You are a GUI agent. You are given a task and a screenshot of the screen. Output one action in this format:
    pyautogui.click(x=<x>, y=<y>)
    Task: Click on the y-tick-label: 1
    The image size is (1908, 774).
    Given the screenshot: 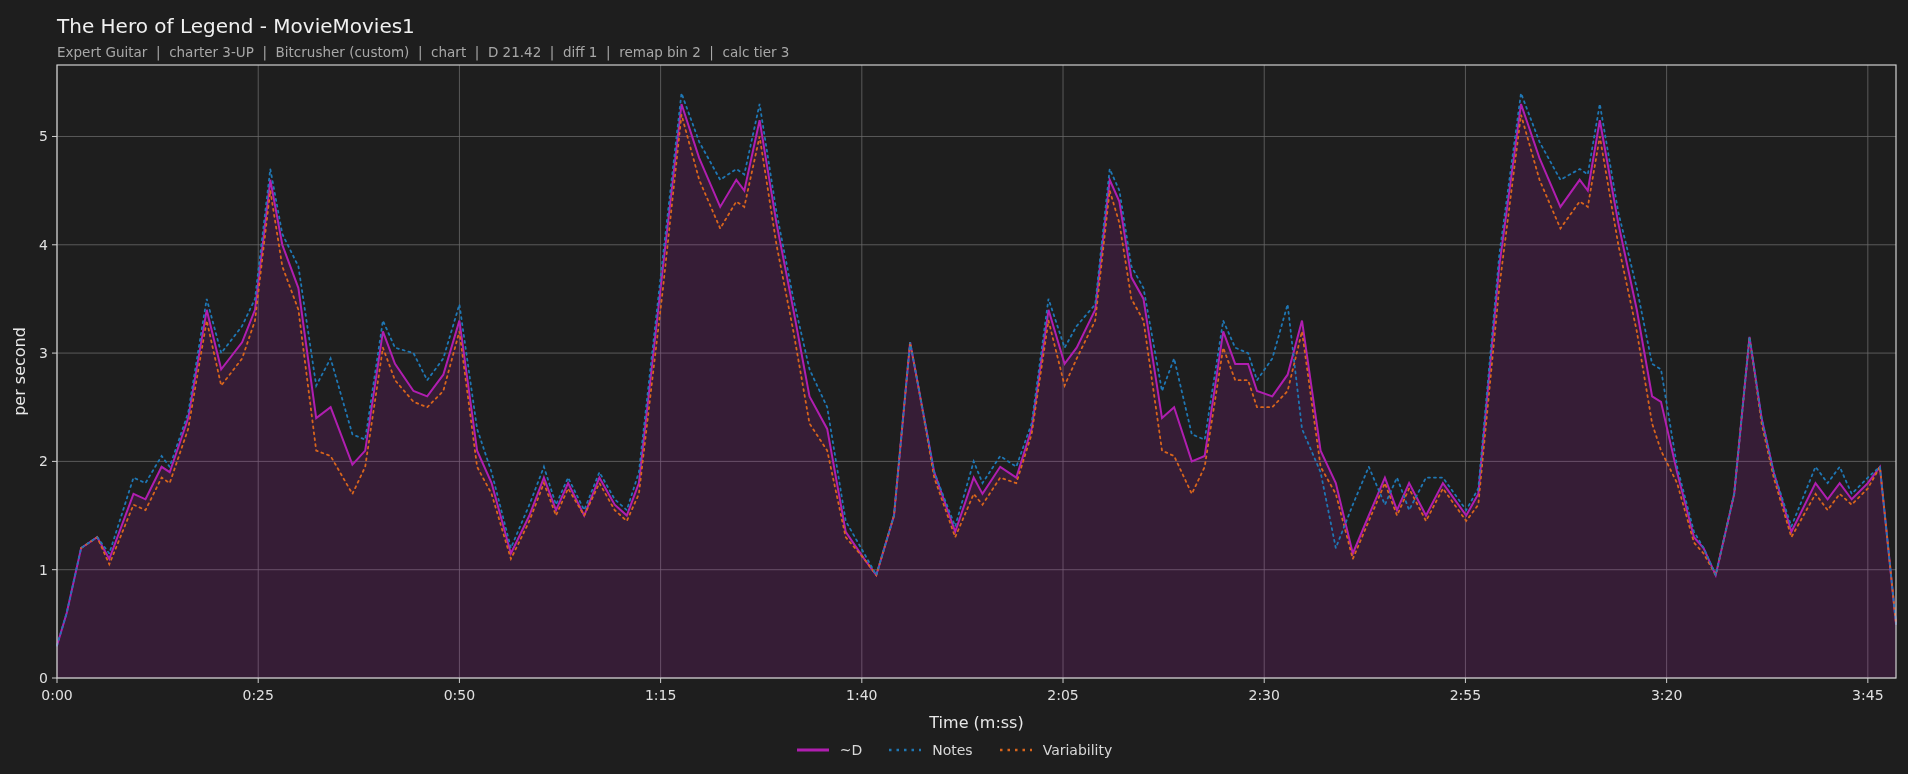 What is the action you would take?
    pyautogui.click(x=43, y=569)
    